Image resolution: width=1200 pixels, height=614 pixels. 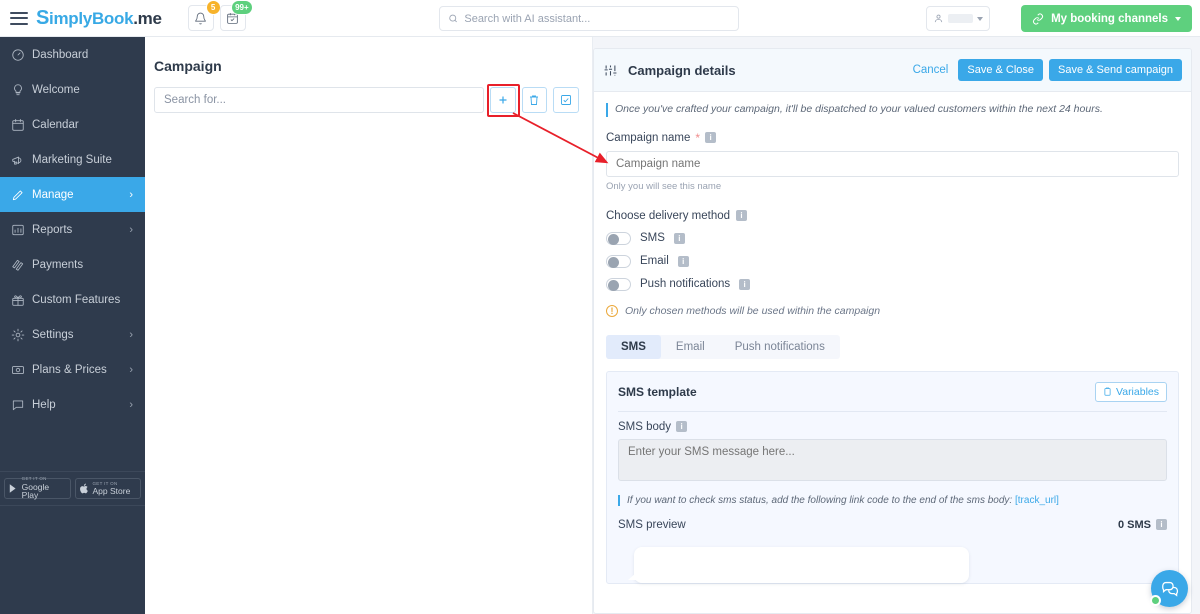 I want to click on campaign-name-hint: Only you will see this name, so click(x=664, y=186).